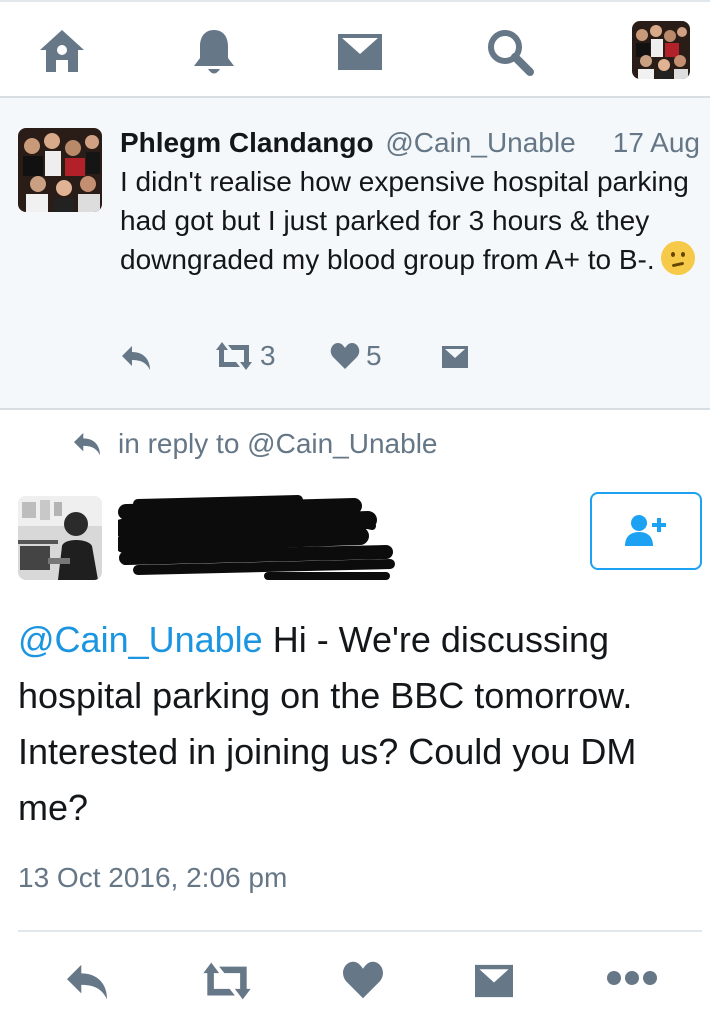  I want to click on top-nav, so click(355, 49).